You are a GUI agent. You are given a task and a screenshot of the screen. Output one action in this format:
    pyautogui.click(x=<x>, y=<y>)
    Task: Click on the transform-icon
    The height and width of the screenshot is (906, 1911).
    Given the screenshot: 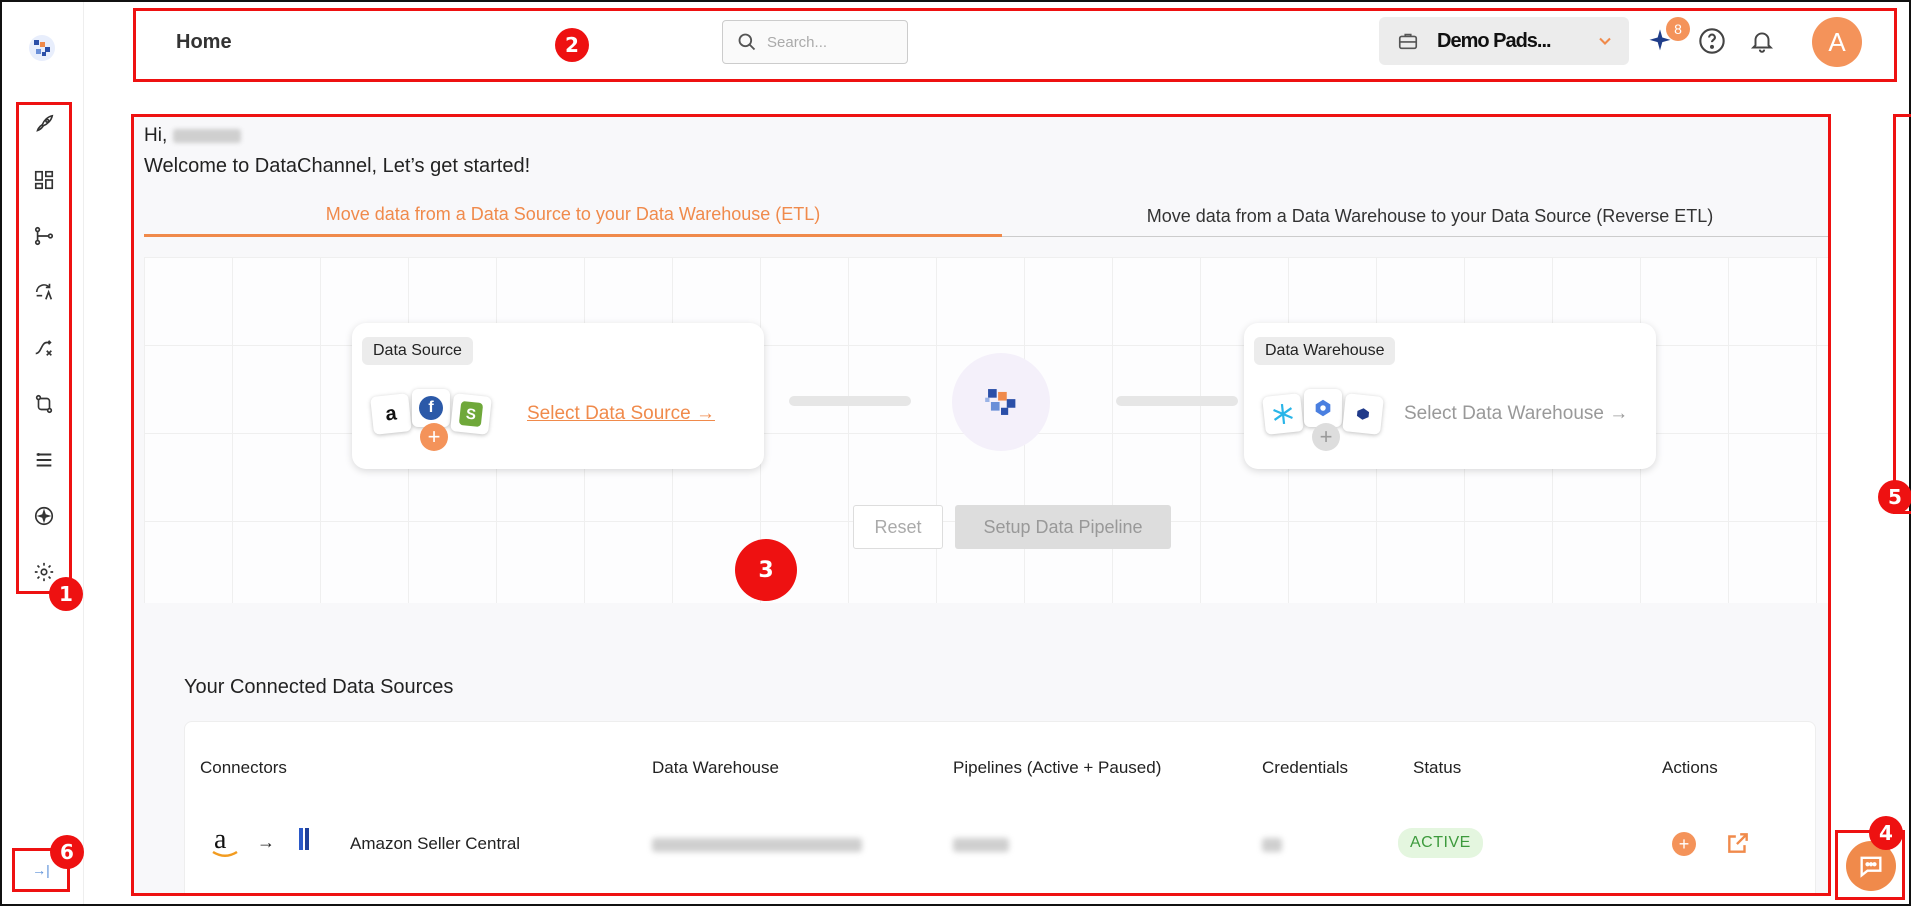 What is the action you would take?
    pyautogui.click(x=44, y=348)
    